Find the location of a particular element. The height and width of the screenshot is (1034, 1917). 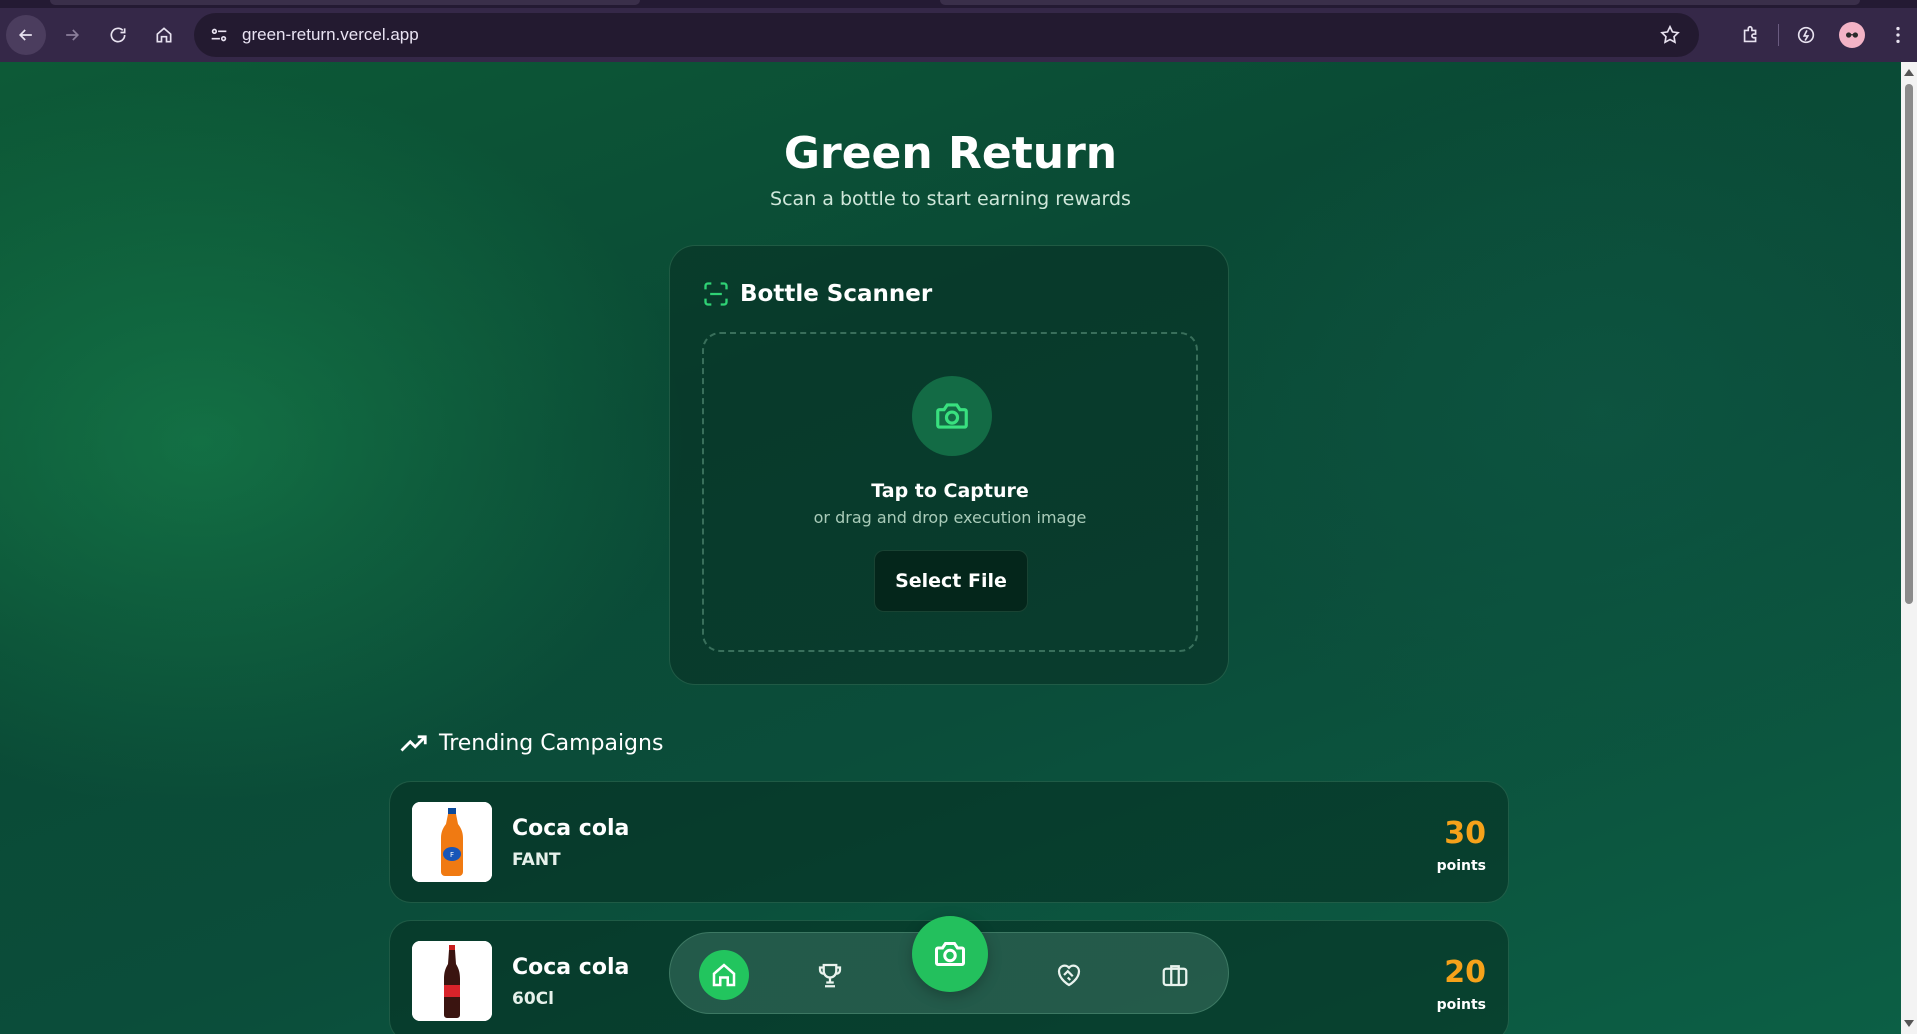

toolbar-separator is located at coordinates (1778, 35).